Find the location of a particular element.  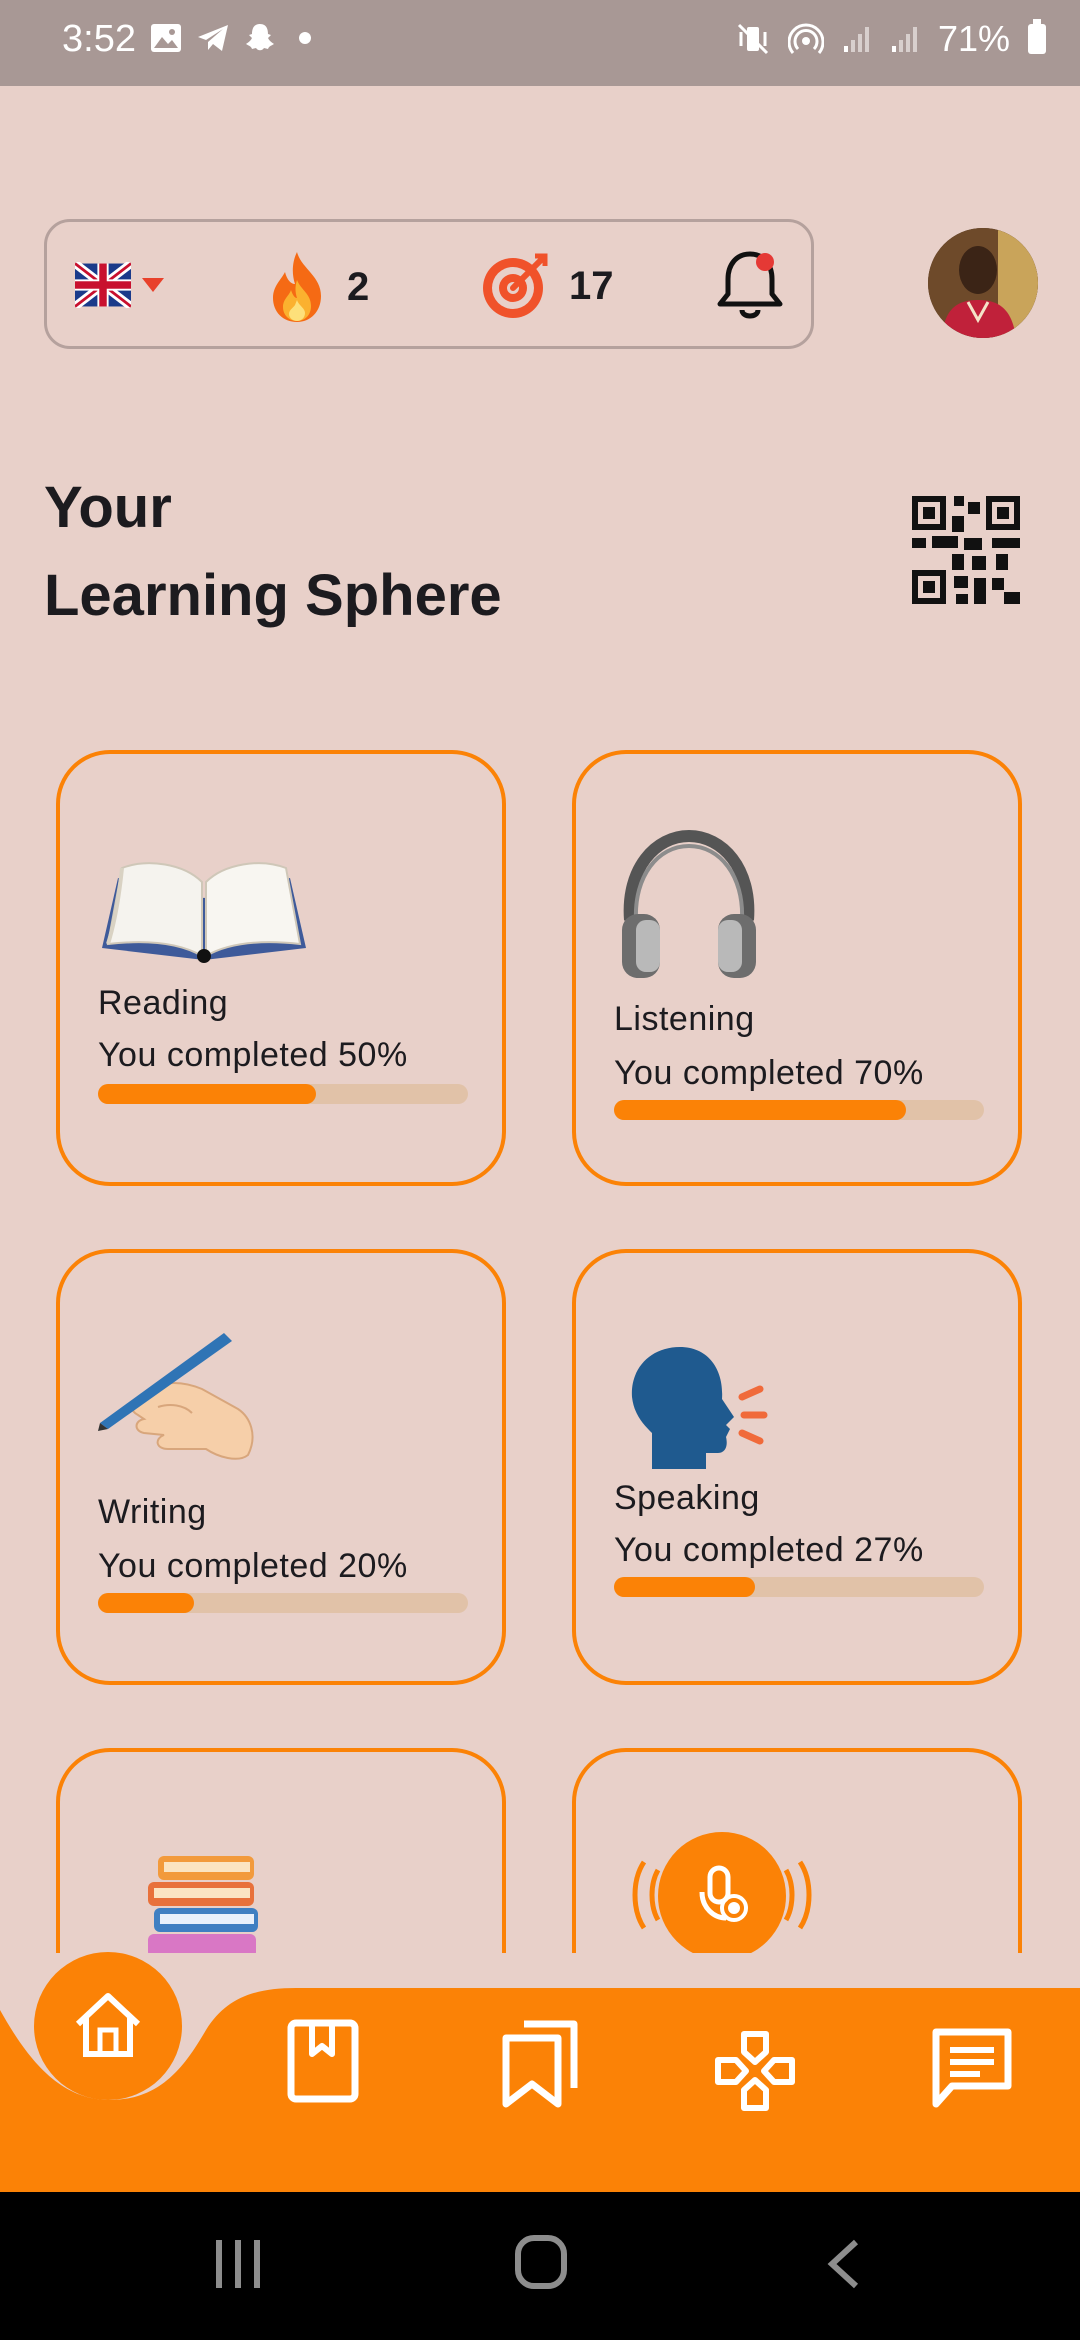

avatar is located at coordinates (983, 283).